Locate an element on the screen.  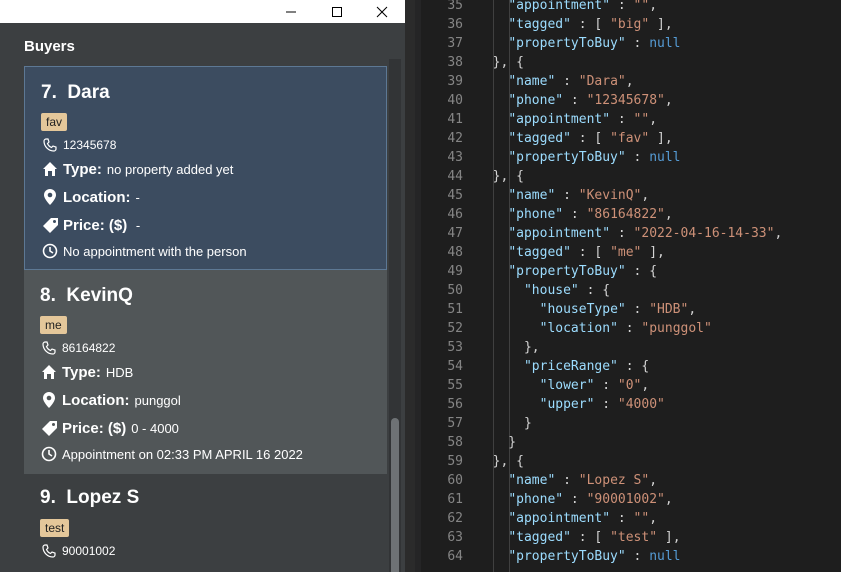
code-text: "name" : "KevinQ", is located at coordinates (563, 195).